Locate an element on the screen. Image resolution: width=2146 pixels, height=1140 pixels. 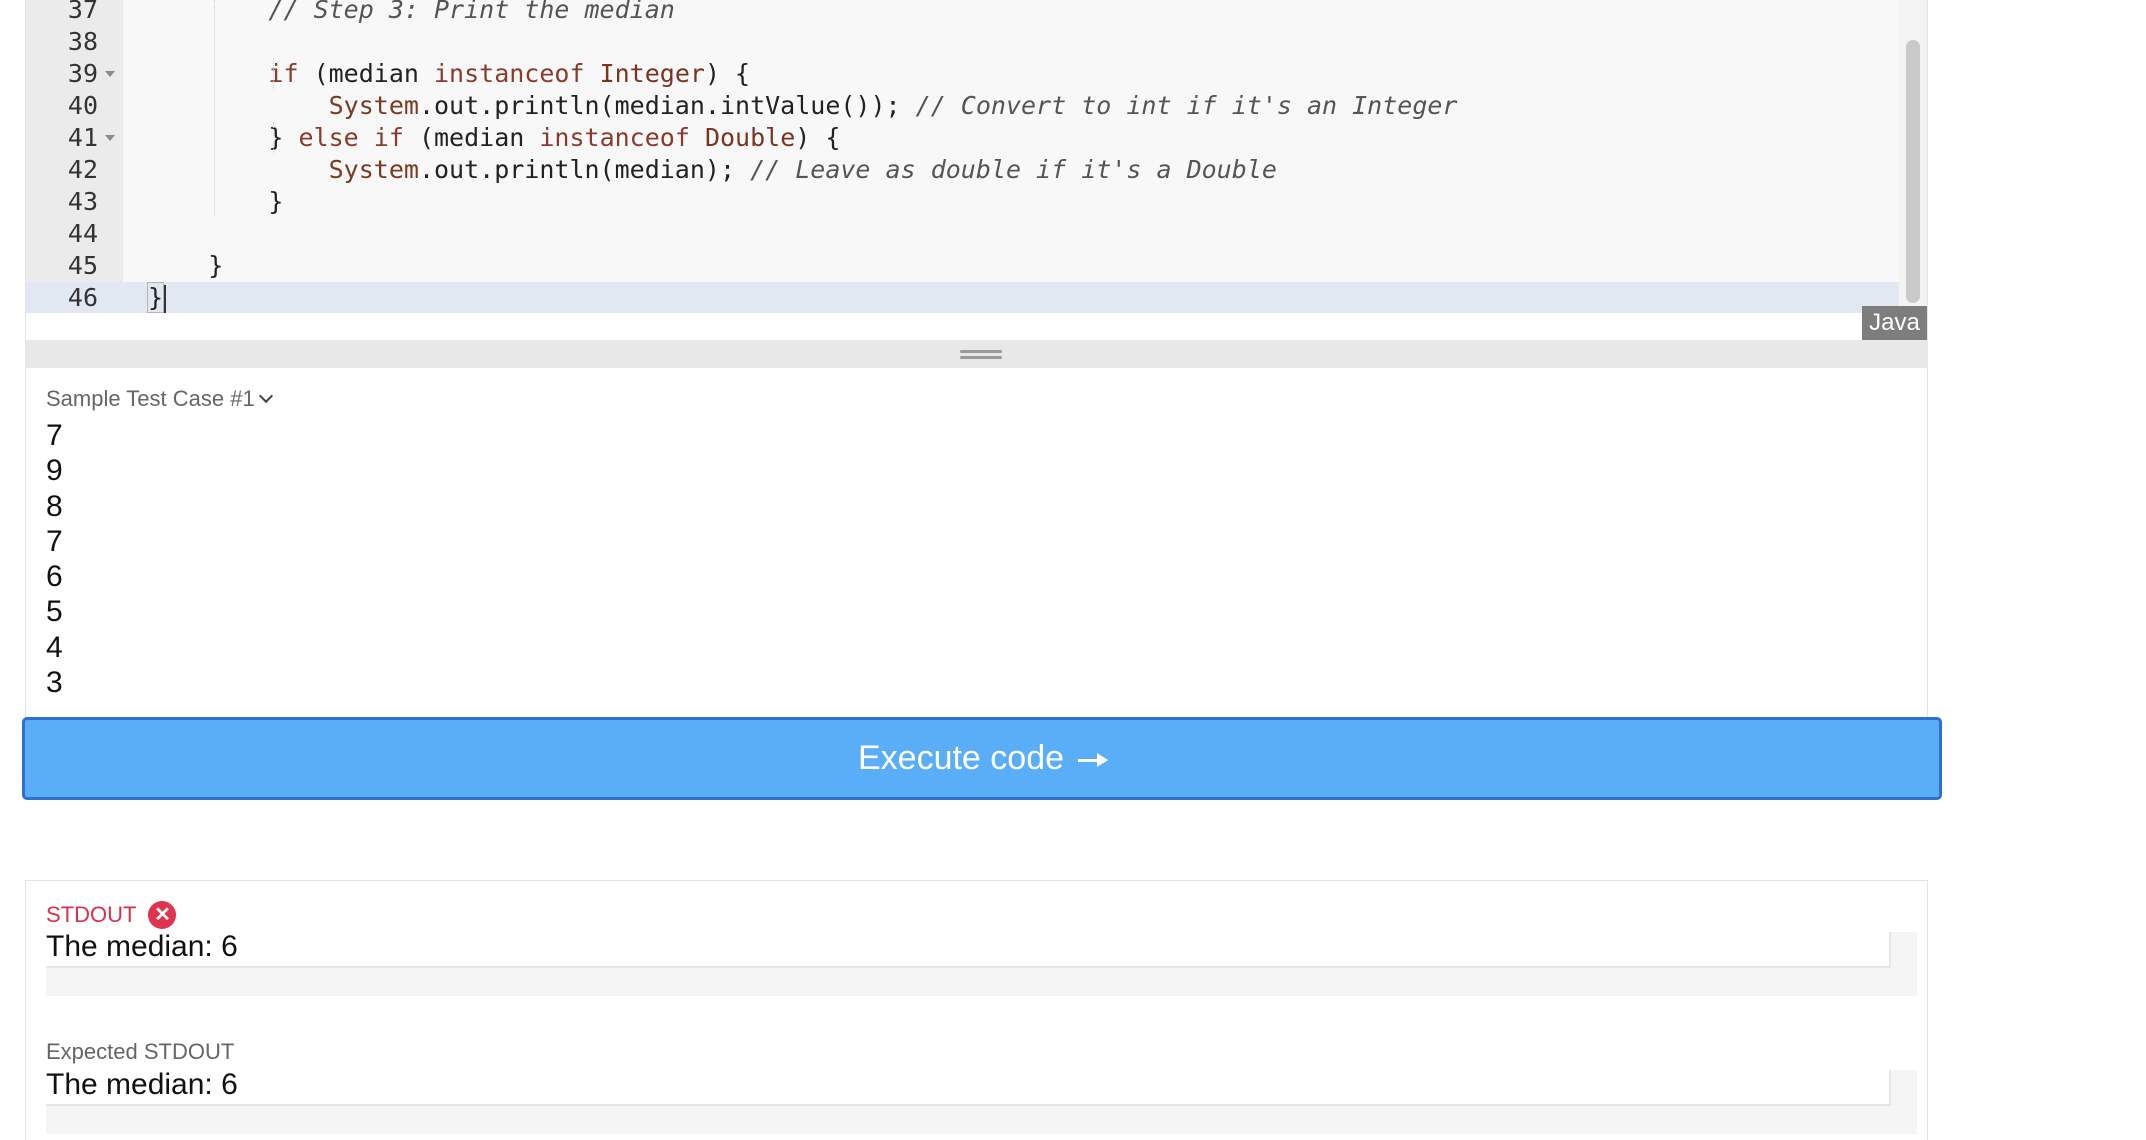
code-line: 46} is located at coordinates (962, 298).